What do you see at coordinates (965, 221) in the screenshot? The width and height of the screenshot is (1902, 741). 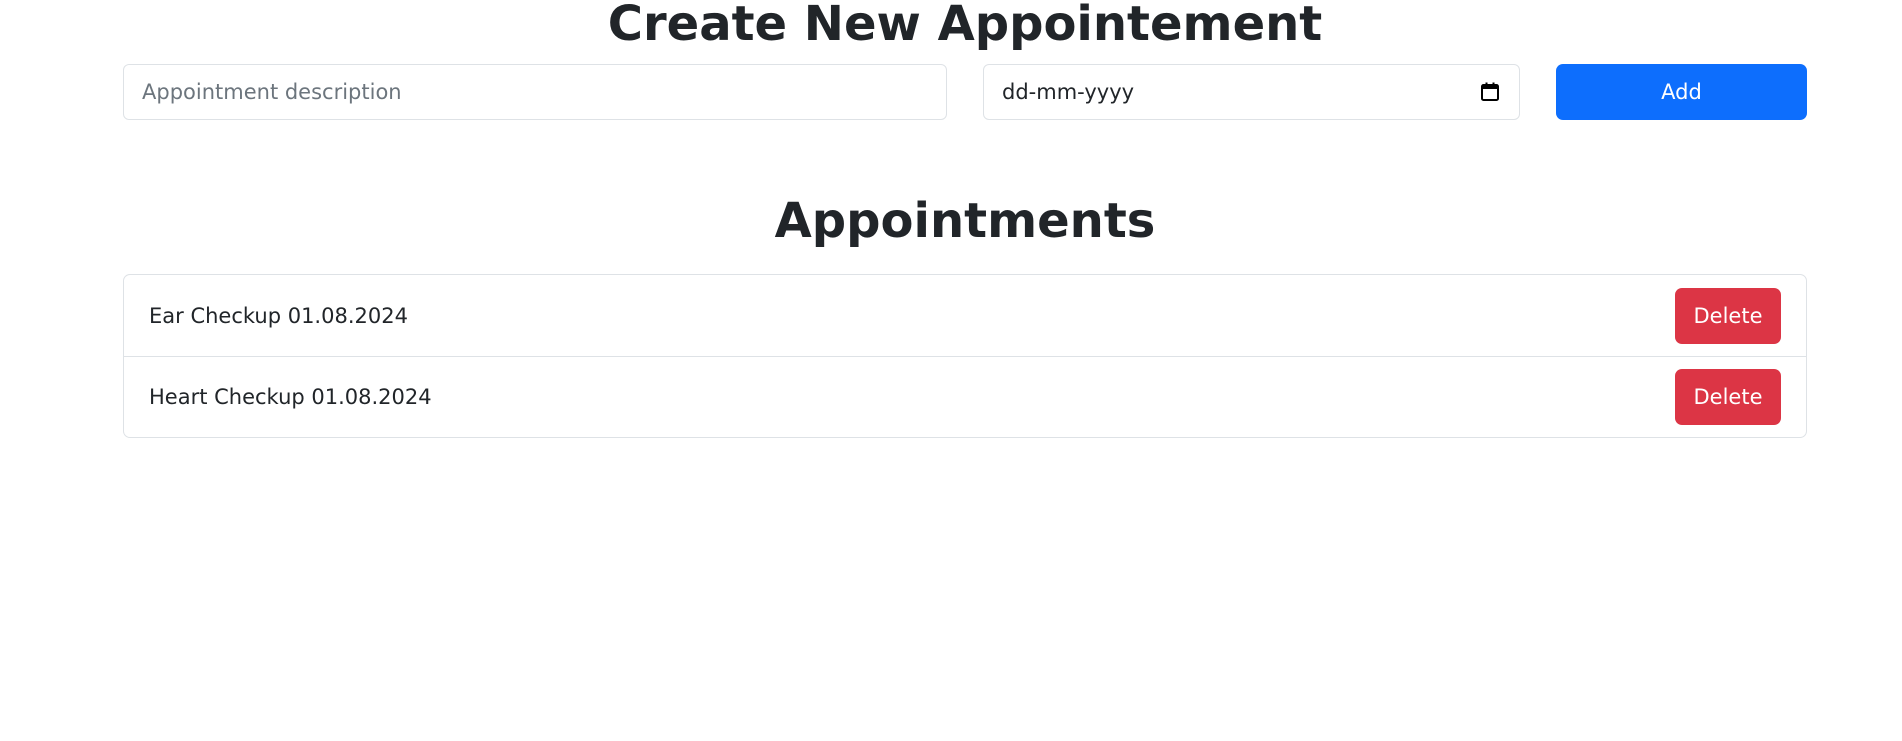 I see `appointments-title: Appointments` at bounding box center [965, 221].